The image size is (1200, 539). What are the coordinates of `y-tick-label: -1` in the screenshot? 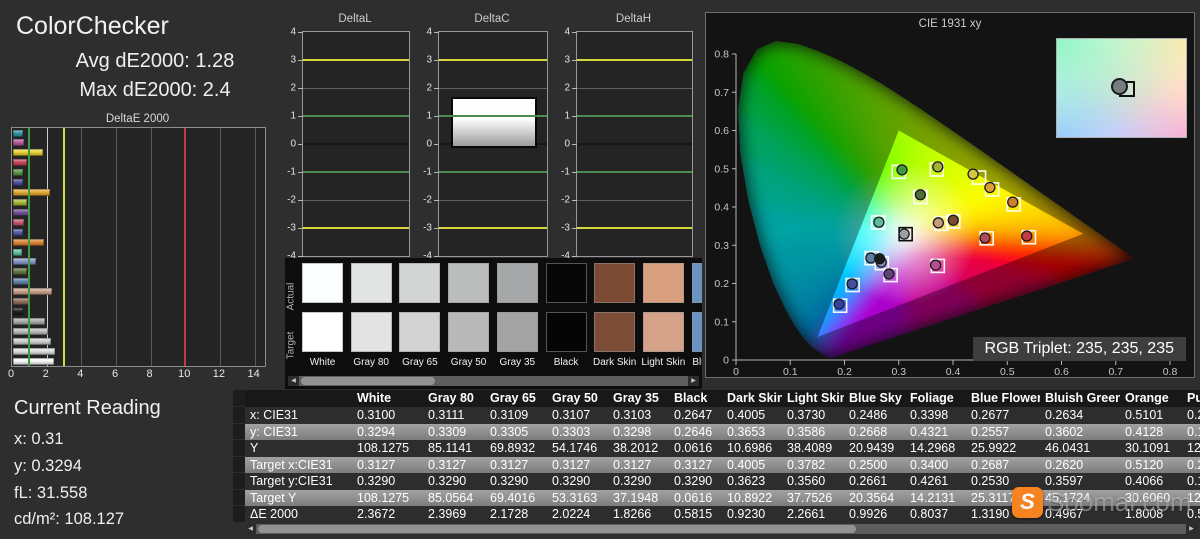 It's located at (427, 172).